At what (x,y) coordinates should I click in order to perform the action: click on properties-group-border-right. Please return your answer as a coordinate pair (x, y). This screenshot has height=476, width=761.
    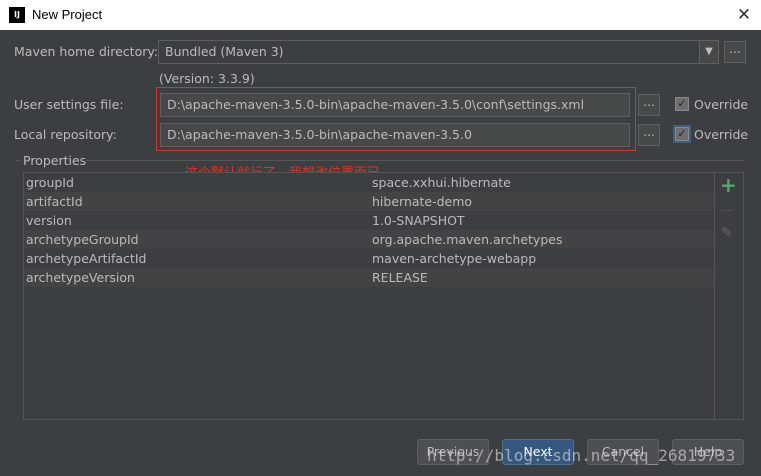
    Looking at the image, I should click on (415, 160).